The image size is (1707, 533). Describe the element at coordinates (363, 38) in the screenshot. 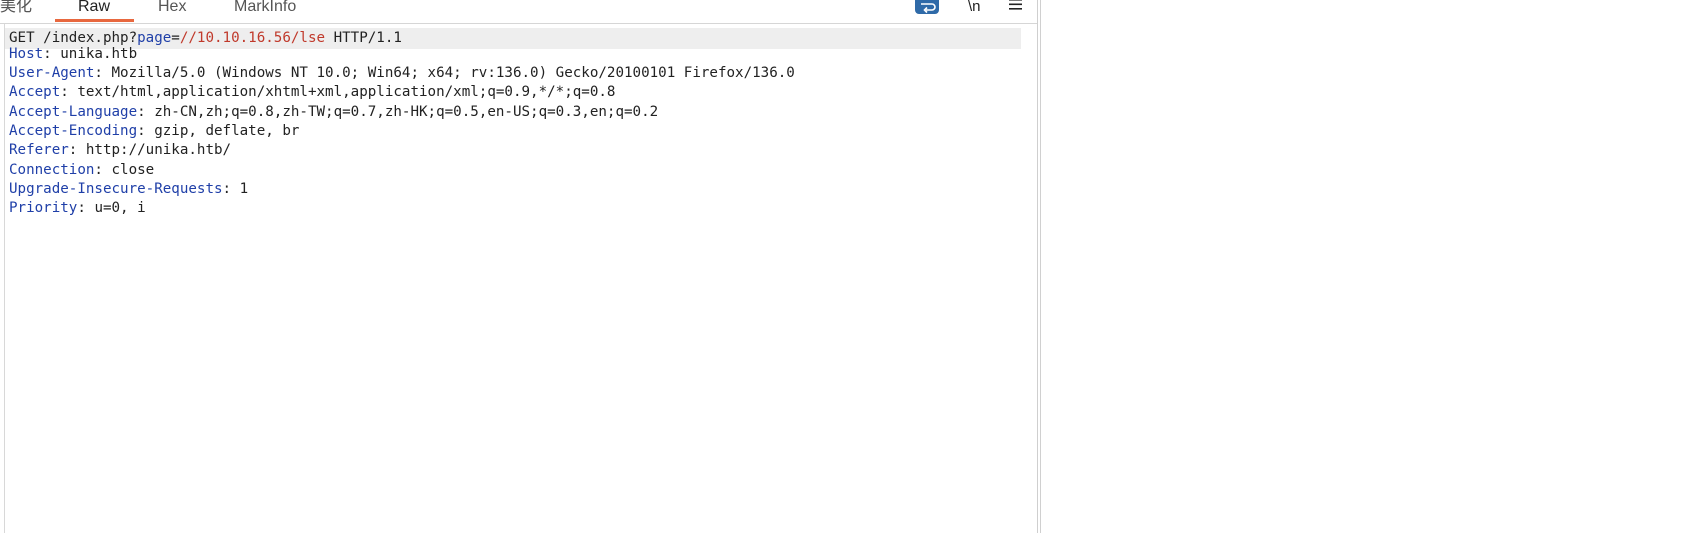

I see `http-version: HTTP/1.1` at that location.